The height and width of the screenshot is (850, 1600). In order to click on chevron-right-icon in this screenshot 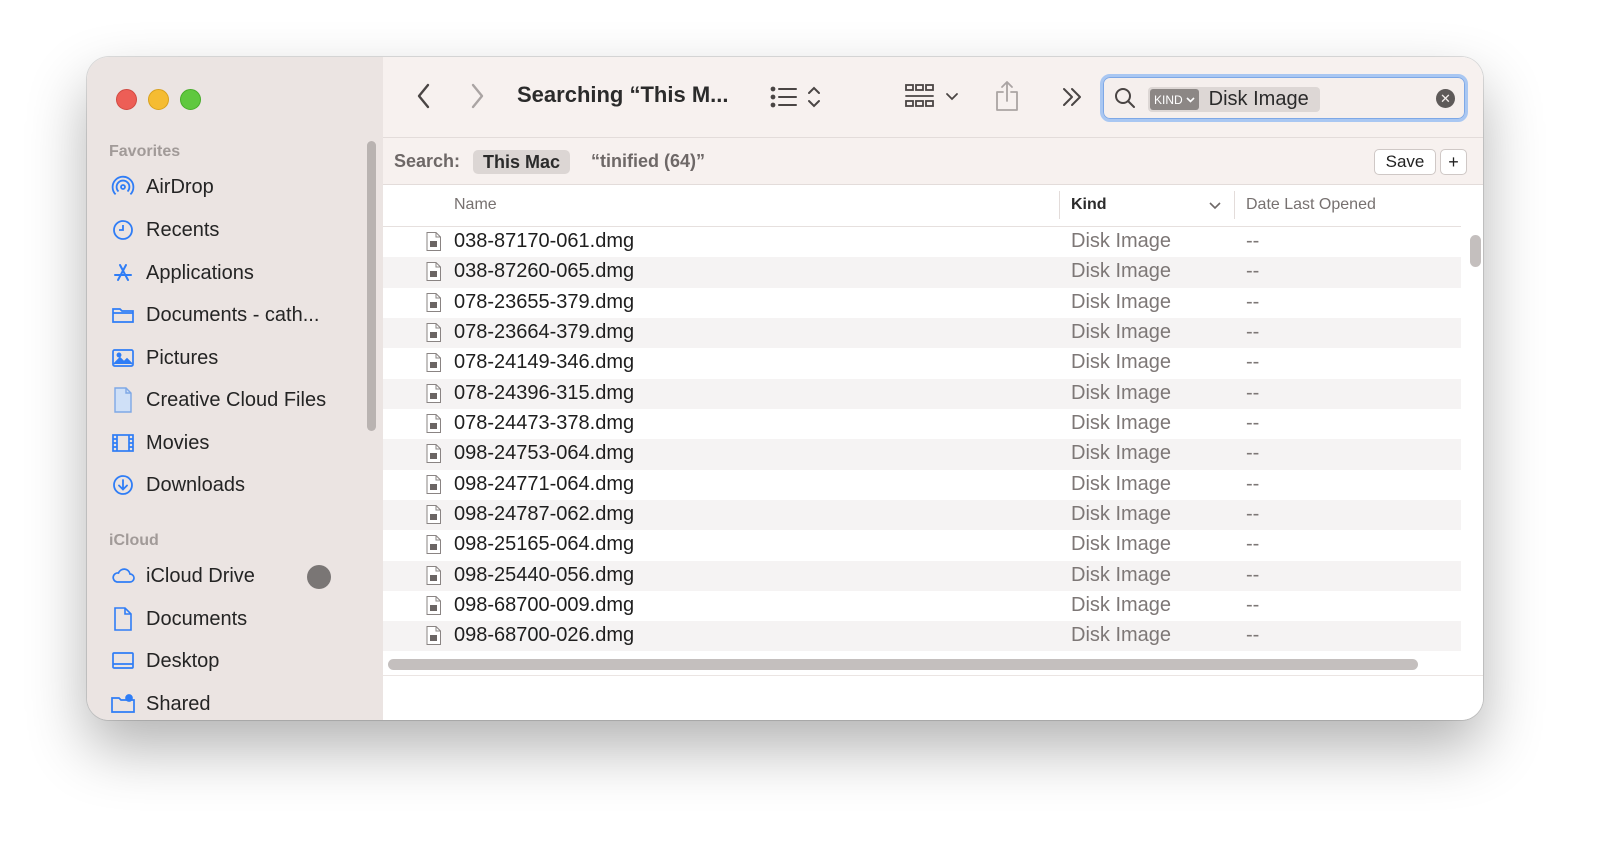, I will do `click(477, 96)`.